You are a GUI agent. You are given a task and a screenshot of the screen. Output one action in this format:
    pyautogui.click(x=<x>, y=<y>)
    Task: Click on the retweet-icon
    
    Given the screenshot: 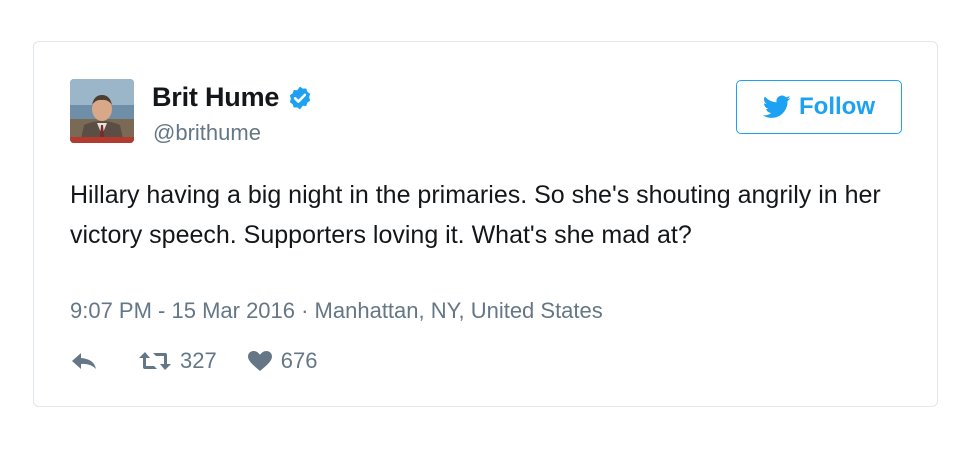 What is the action you would take?
    pyautogui.click(x=155, y=361)
    